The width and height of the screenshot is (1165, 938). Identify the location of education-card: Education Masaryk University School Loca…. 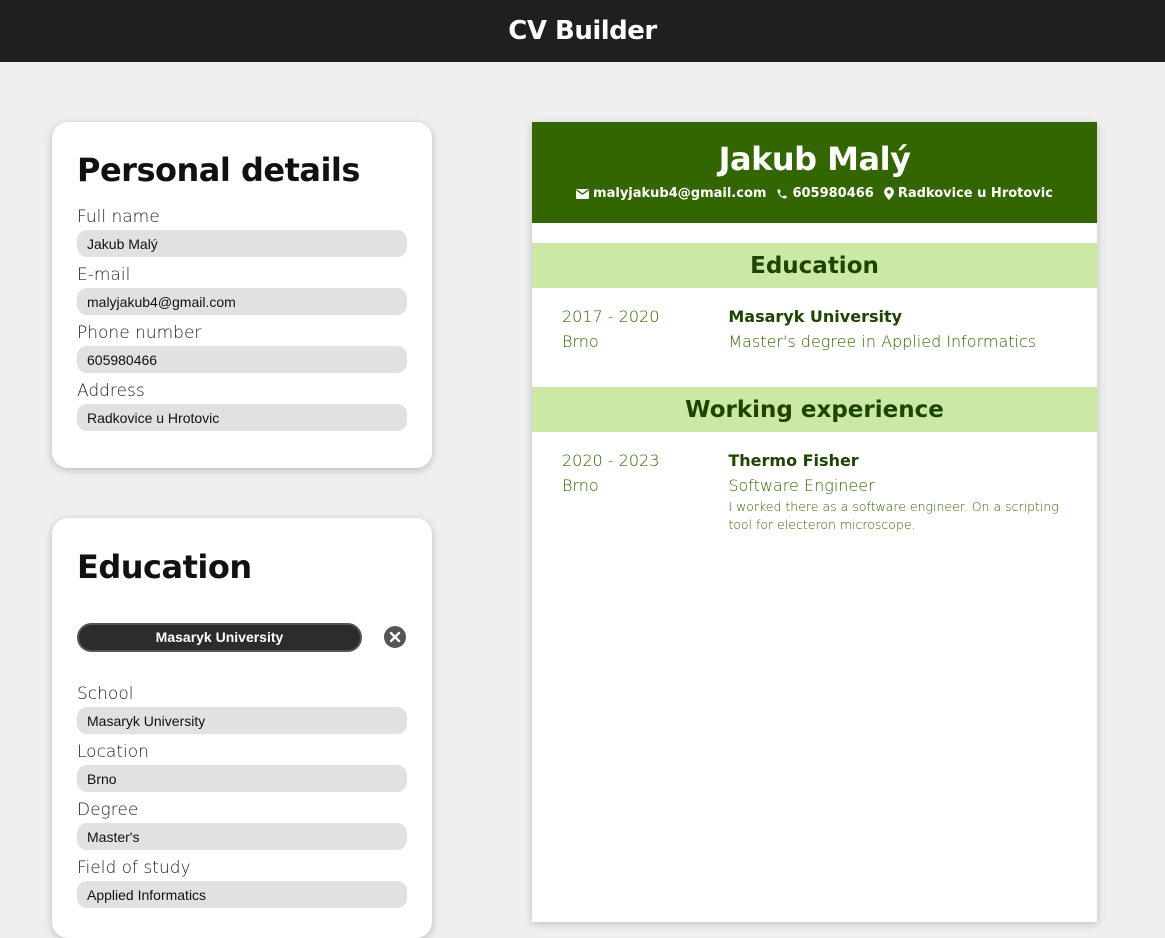
(242, 728).